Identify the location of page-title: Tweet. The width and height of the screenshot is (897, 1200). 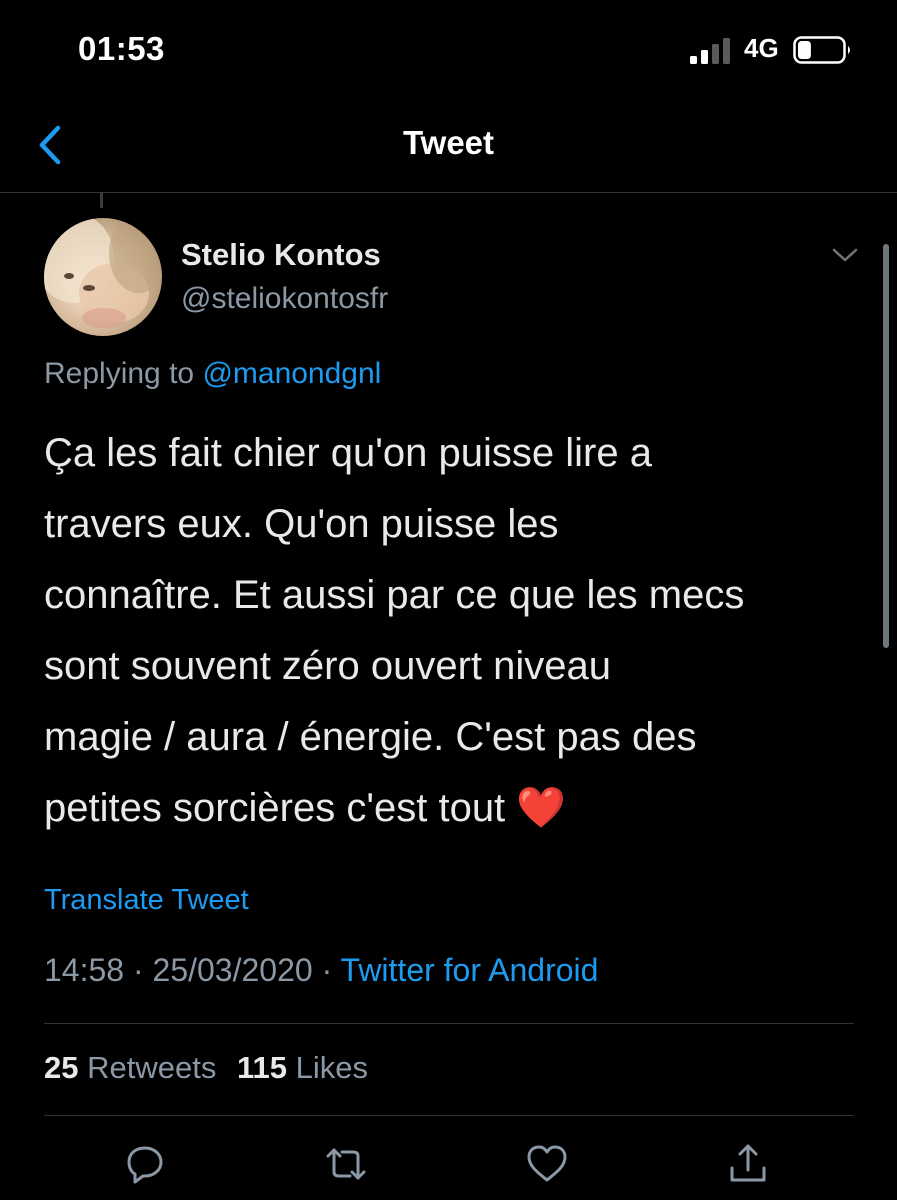
(448, 142).